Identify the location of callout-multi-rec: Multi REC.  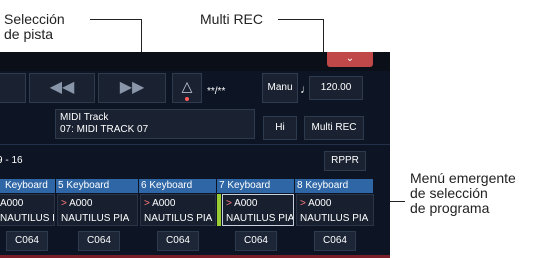
(232, 19).